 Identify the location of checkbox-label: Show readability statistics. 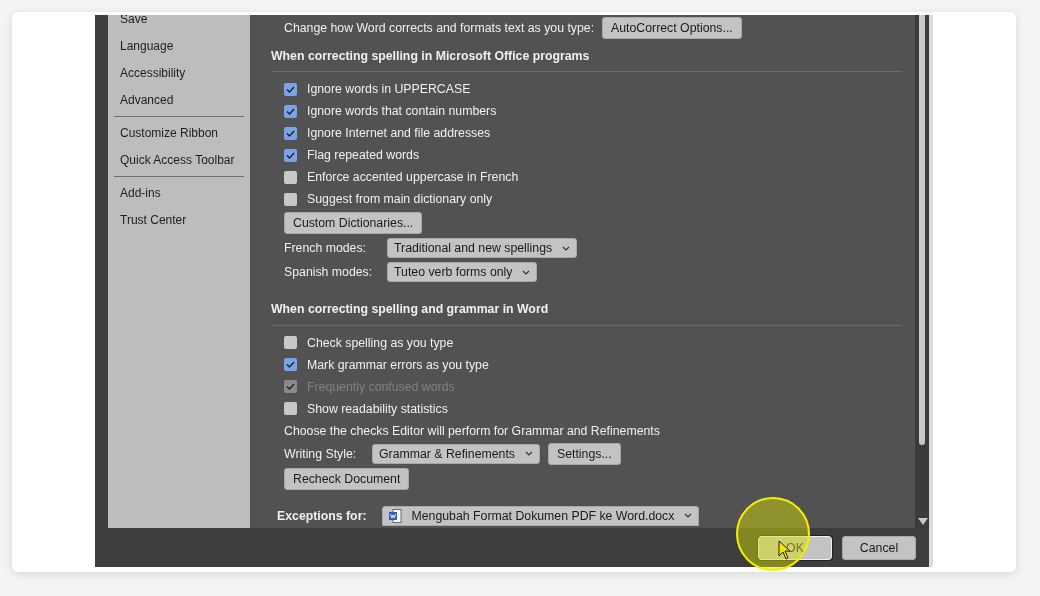
(377, 409).